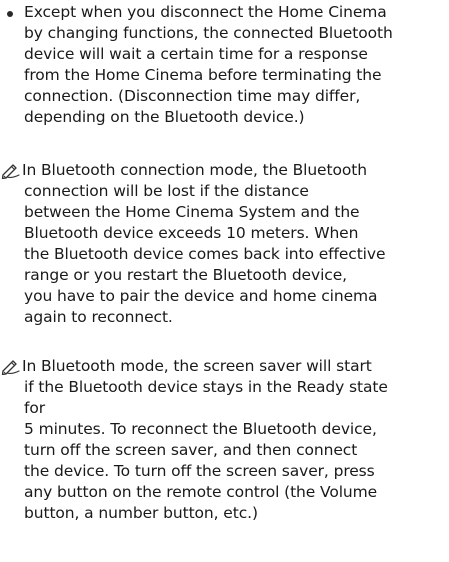 This screenshot has height=562, width=449. Describe the element at coordinates (10, 14) in the screenshot. I see `bullet-dot-icon` at that location.